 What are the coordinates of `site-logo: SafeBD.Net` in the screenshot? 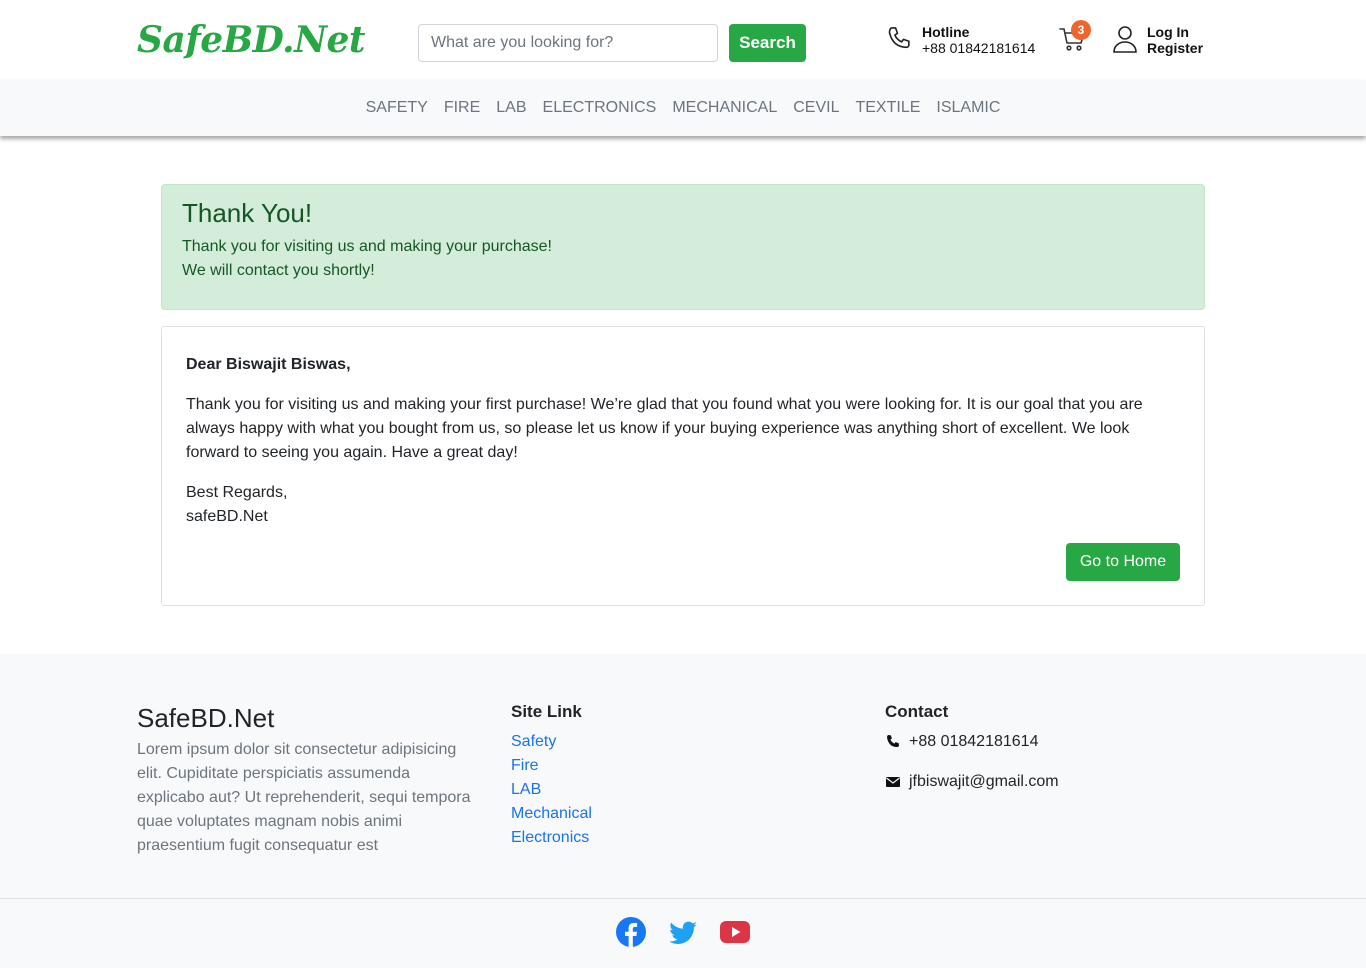 It's located at (251, 40).